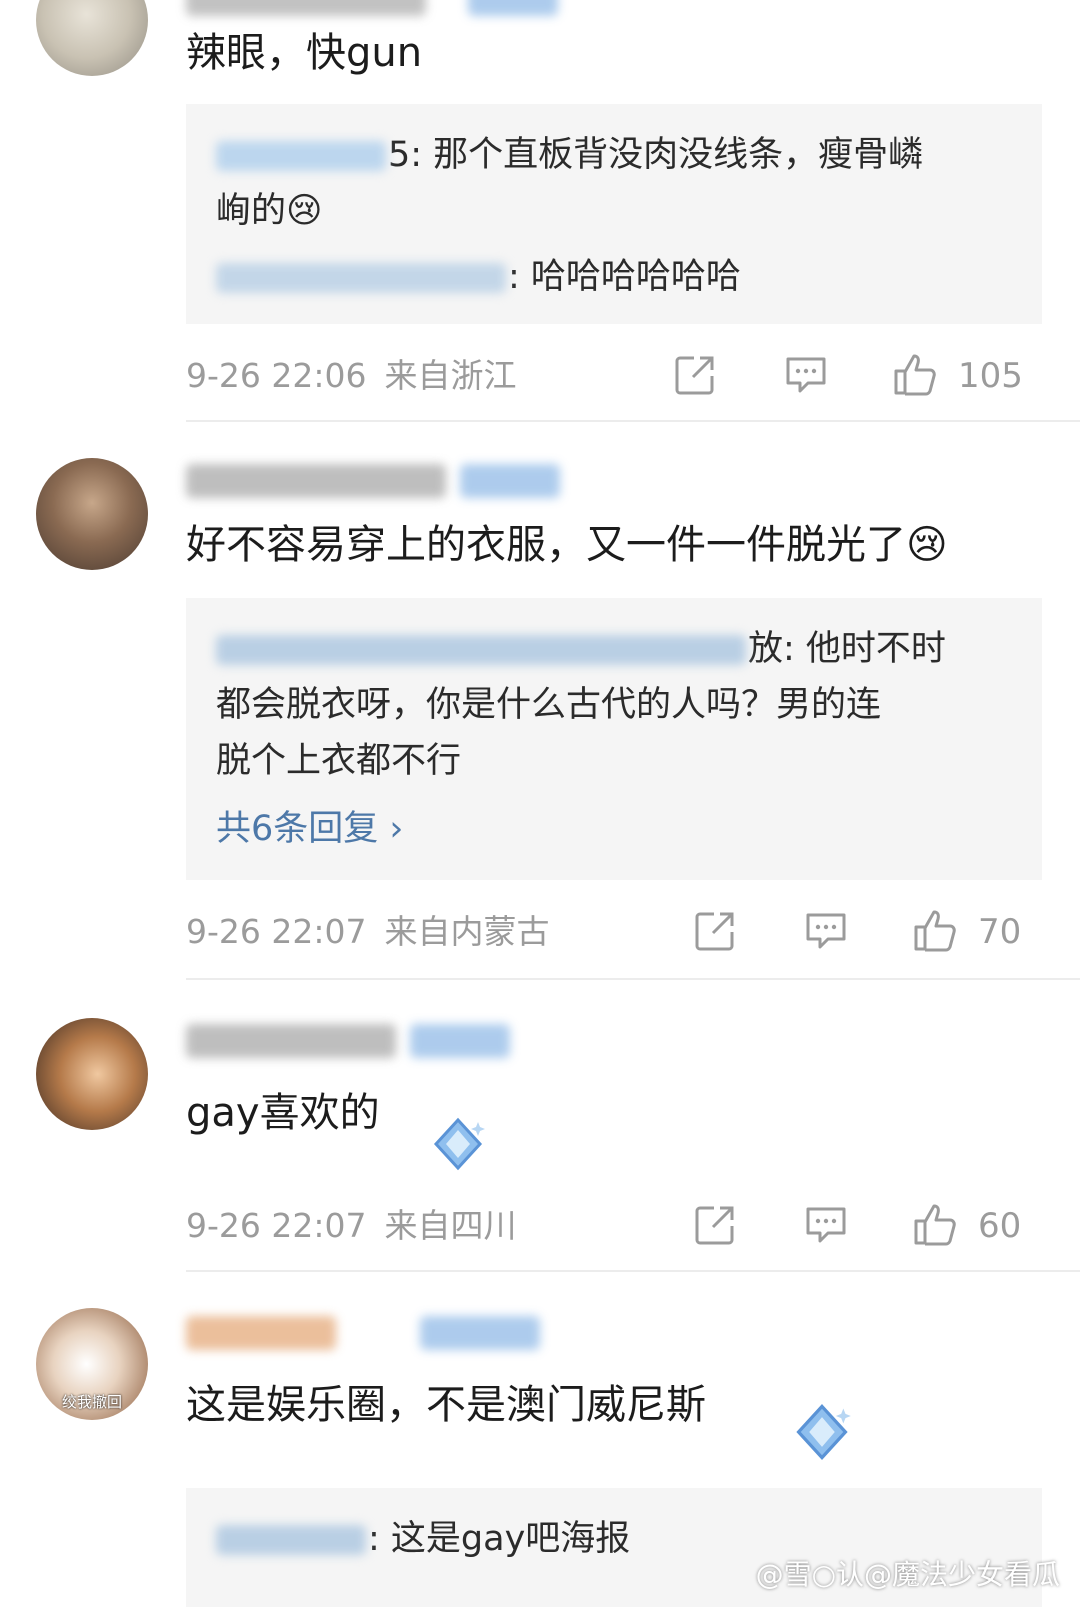 This screenshot has width=1080, height=1607. I want to click on reply-line-cont: 峋的😢, so click(269, 211).